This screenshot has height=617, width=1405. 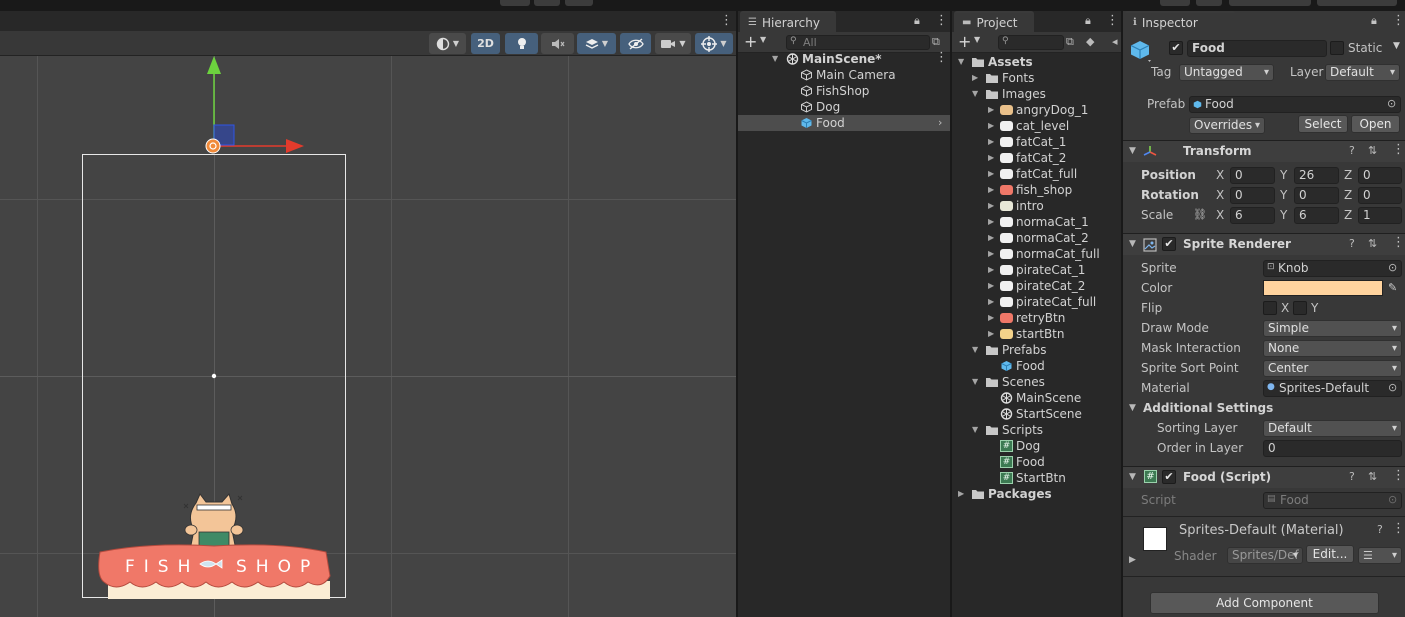 I want to click on tab-hierarchy: ☰ Hierarchy, so click(x=788, y=21).